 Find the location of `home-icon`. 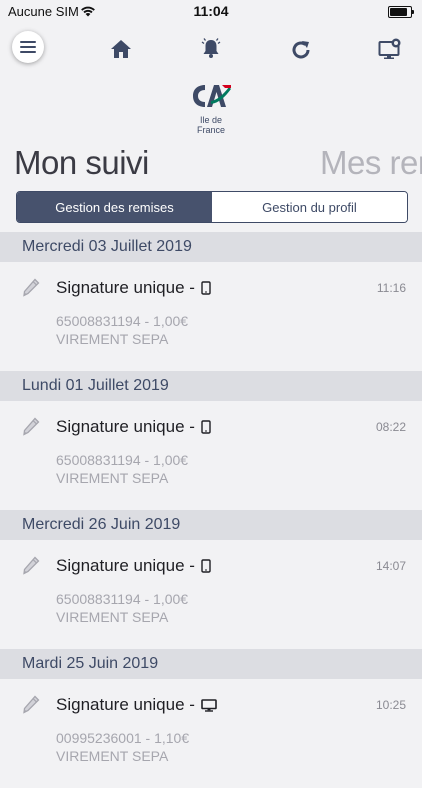

home-icon is located at coordinates (121, 49).